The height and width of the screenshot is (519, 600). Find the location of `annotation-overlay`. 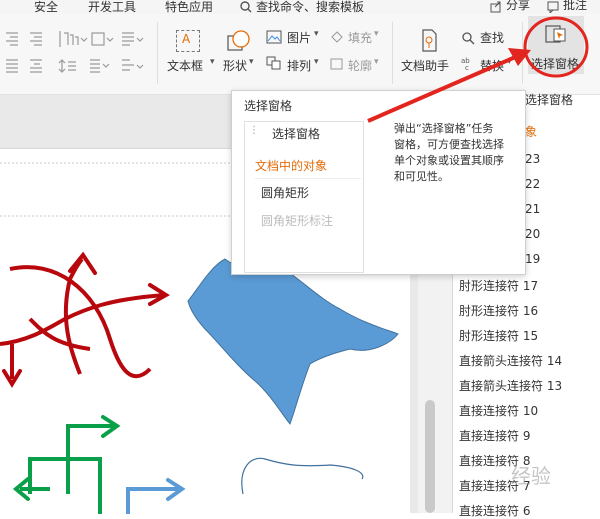

annotation-overlay is located at coordinates (478, 69).